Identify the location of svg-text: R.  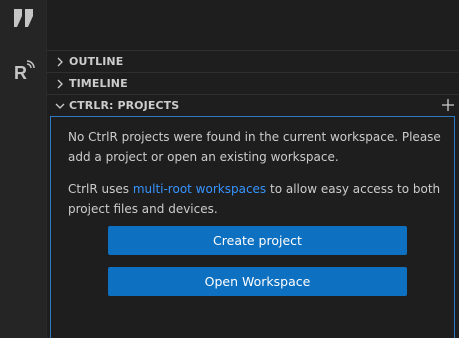
(20, 72).